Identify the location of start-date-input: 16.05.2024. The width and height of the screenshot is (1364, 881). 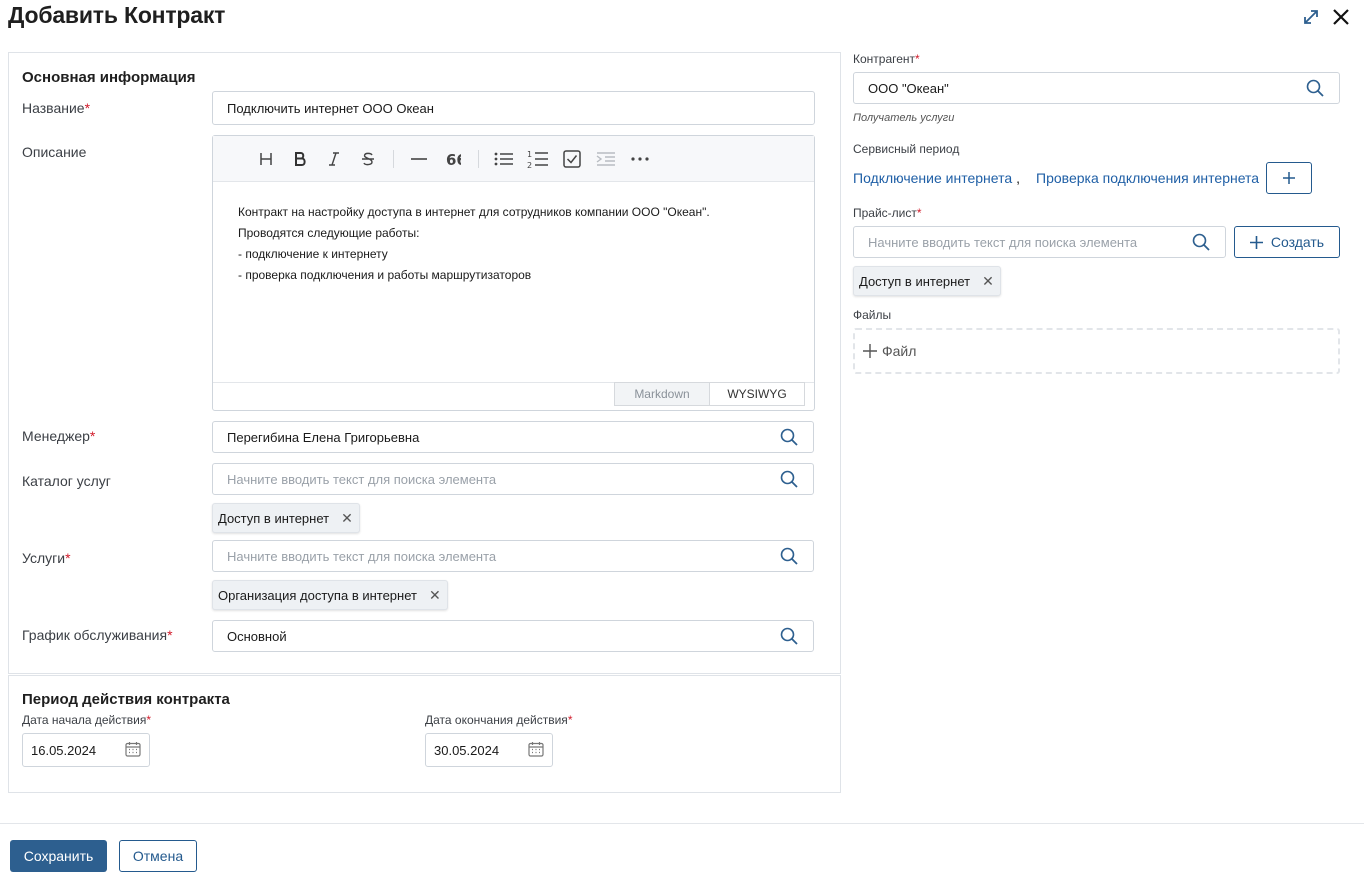
(86, 750).